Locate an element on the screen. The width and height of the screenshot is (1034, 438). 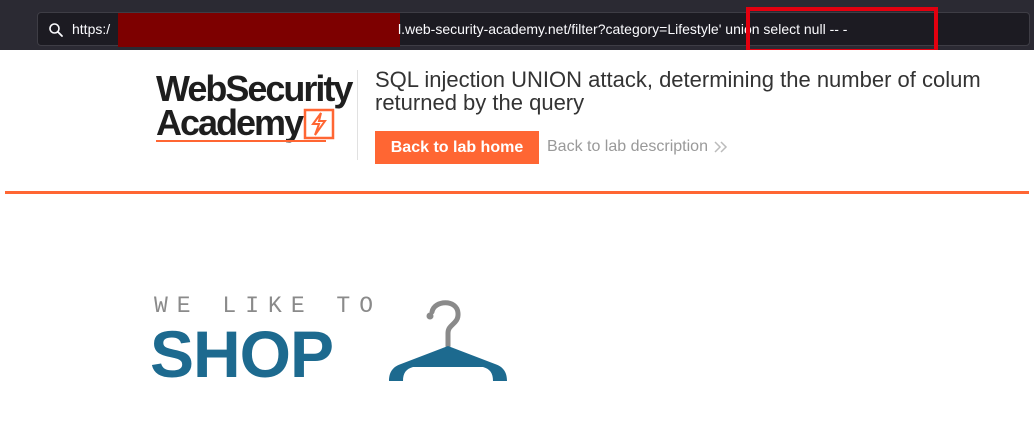
lightning-bolt-icon is located at coordinates (319, 124).